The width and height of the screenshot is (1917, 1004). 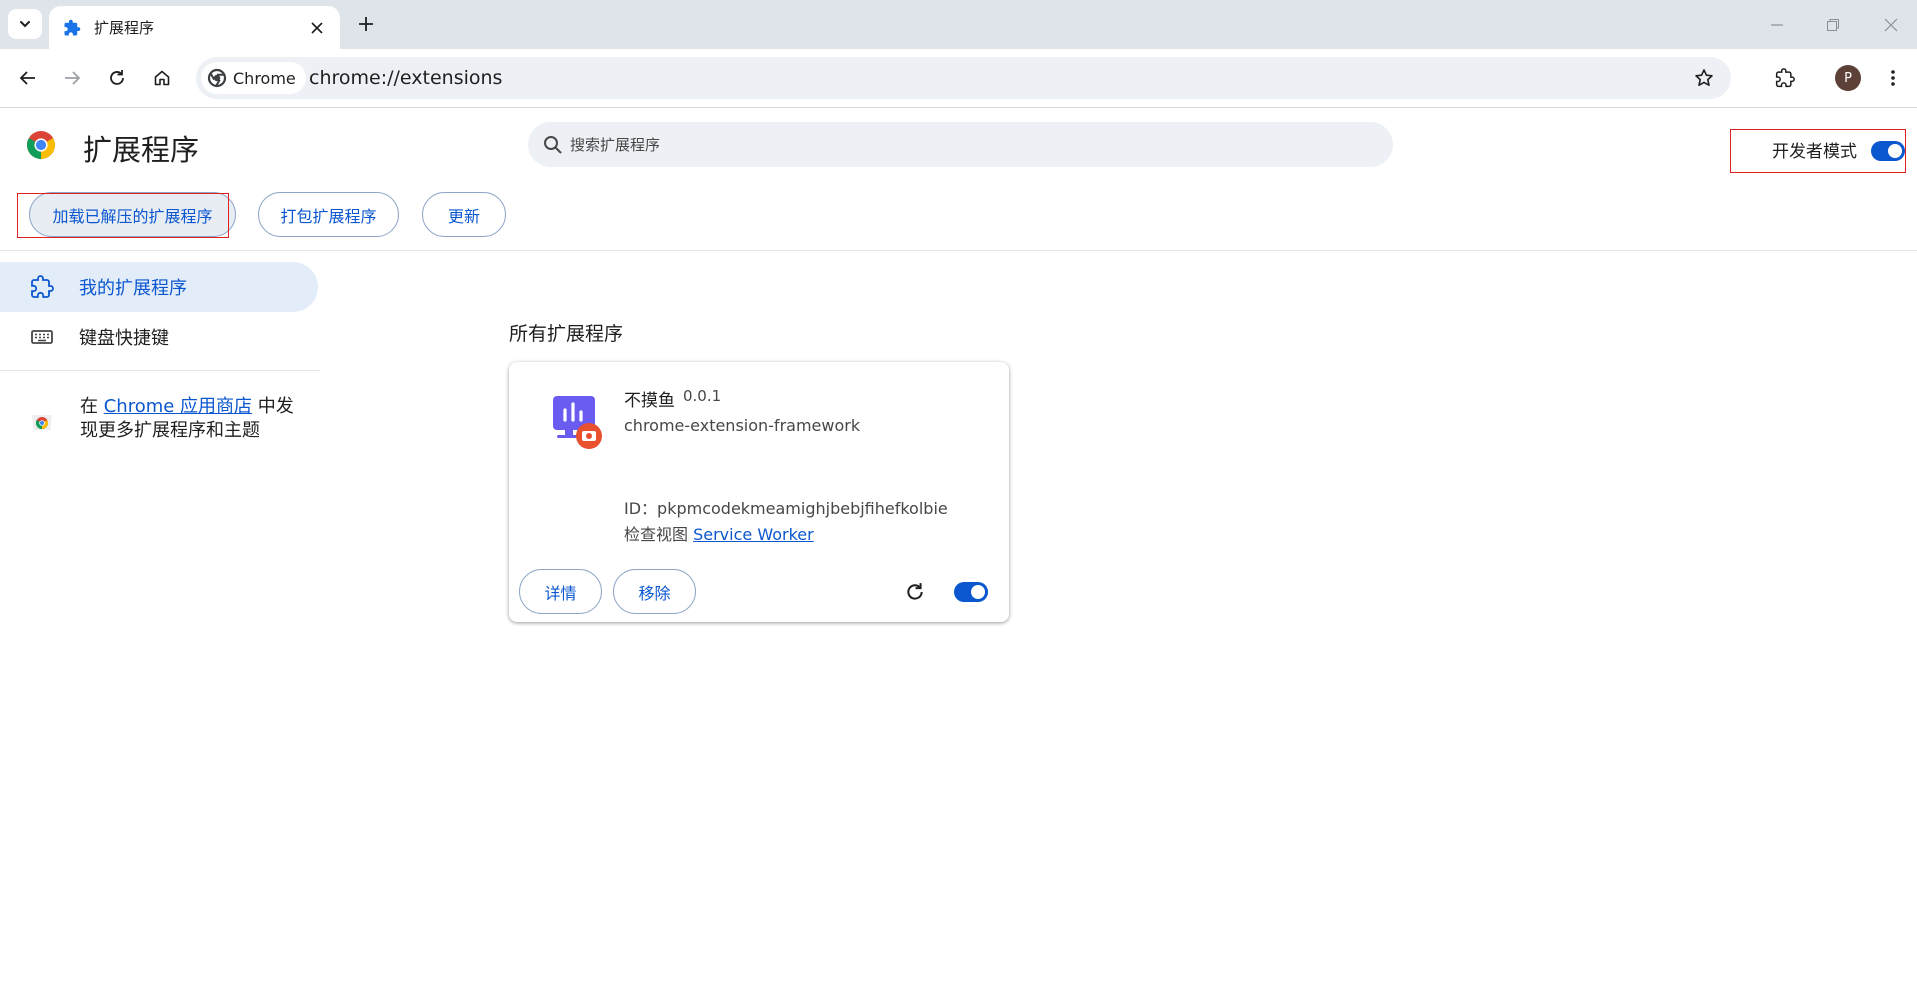 What do you see at coordinates (1814, 152) in the screenshot?
I see `developer-mode-label: 开发者模式` at bounding box center [1814, 152].